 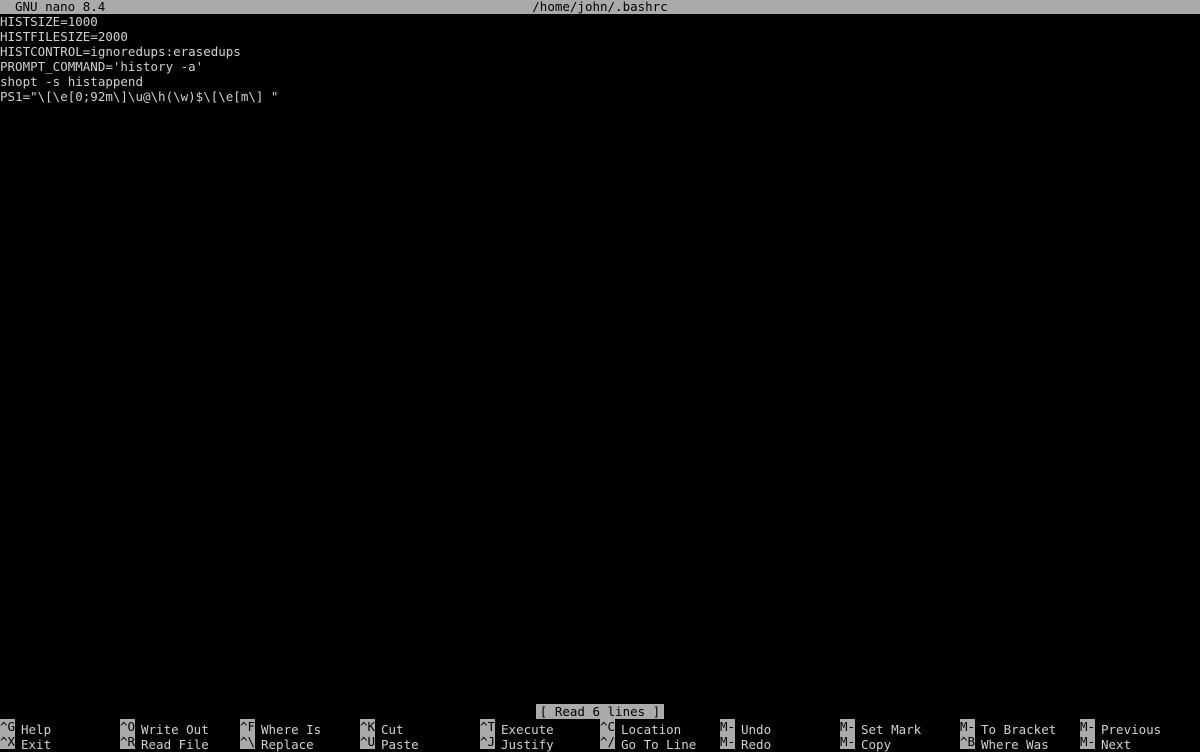 What do you see at coordinates (7, 741) in the screenshot?
I see `shortcut-key: ^X` at bounding box center [7, 741].